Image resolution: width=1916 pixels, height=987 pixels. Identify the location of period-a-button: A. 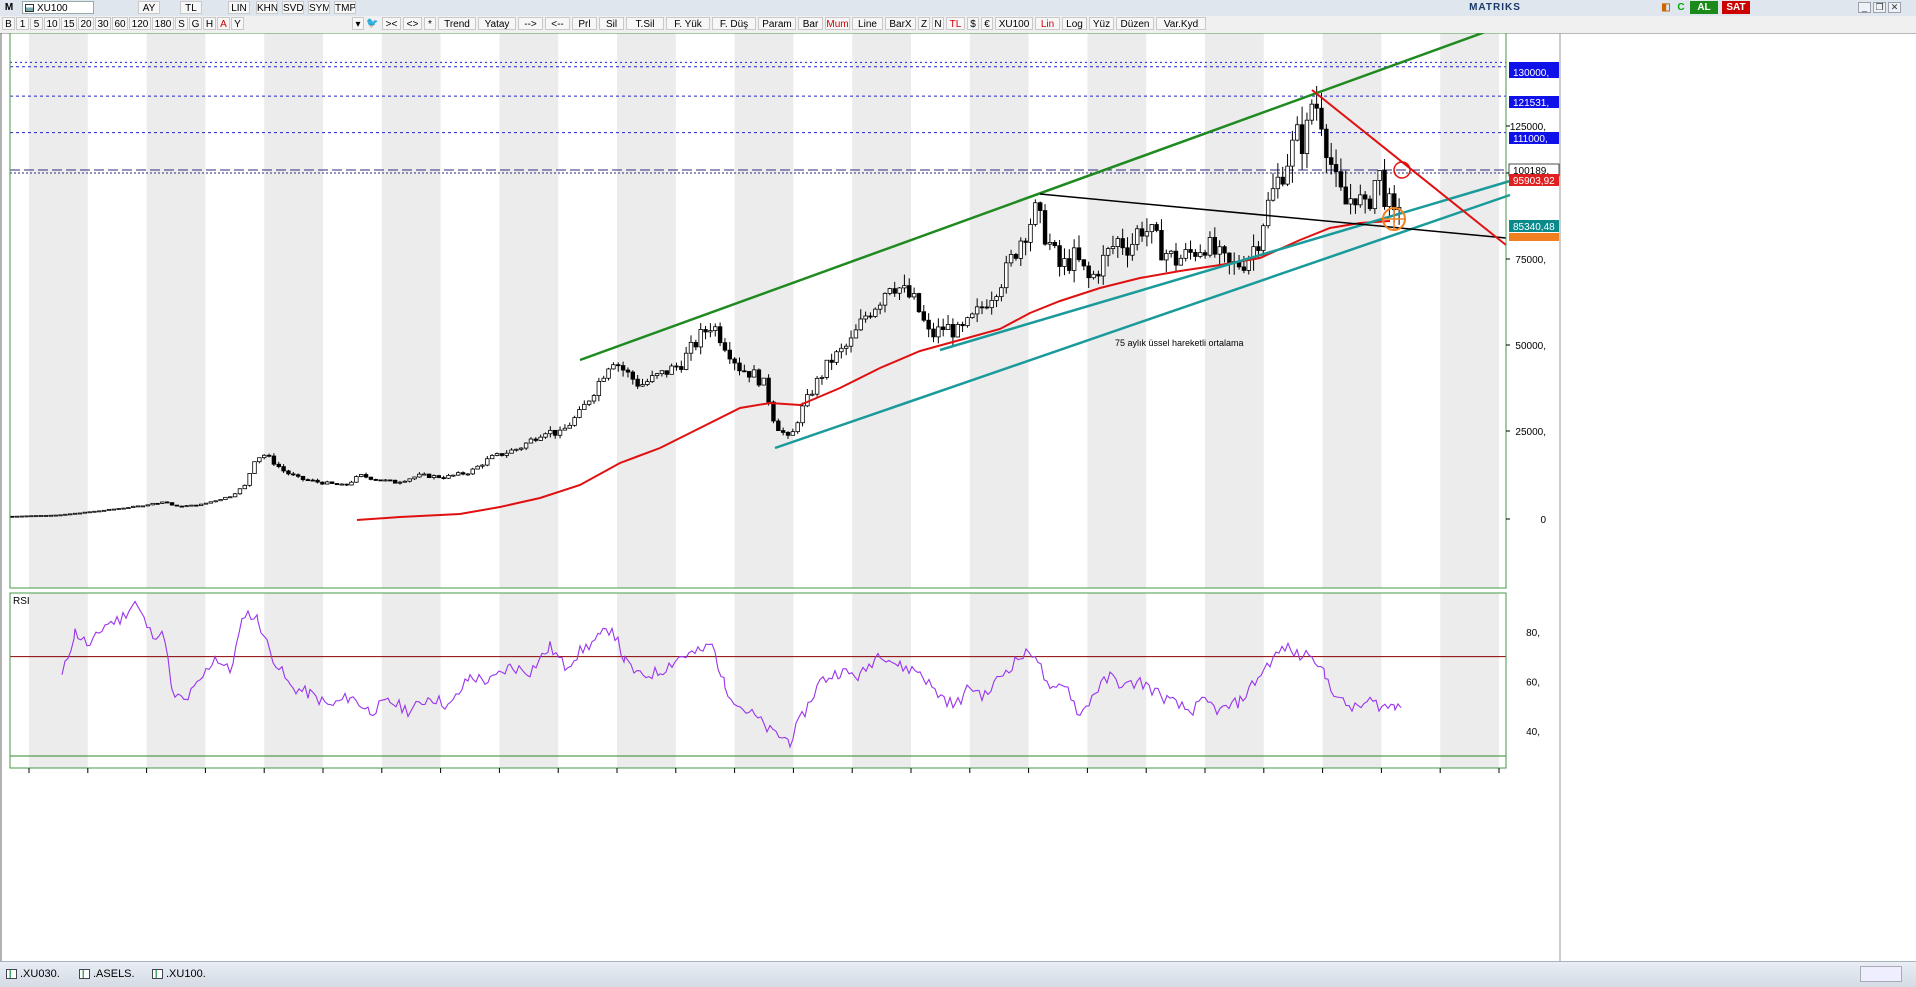
(223, 23).